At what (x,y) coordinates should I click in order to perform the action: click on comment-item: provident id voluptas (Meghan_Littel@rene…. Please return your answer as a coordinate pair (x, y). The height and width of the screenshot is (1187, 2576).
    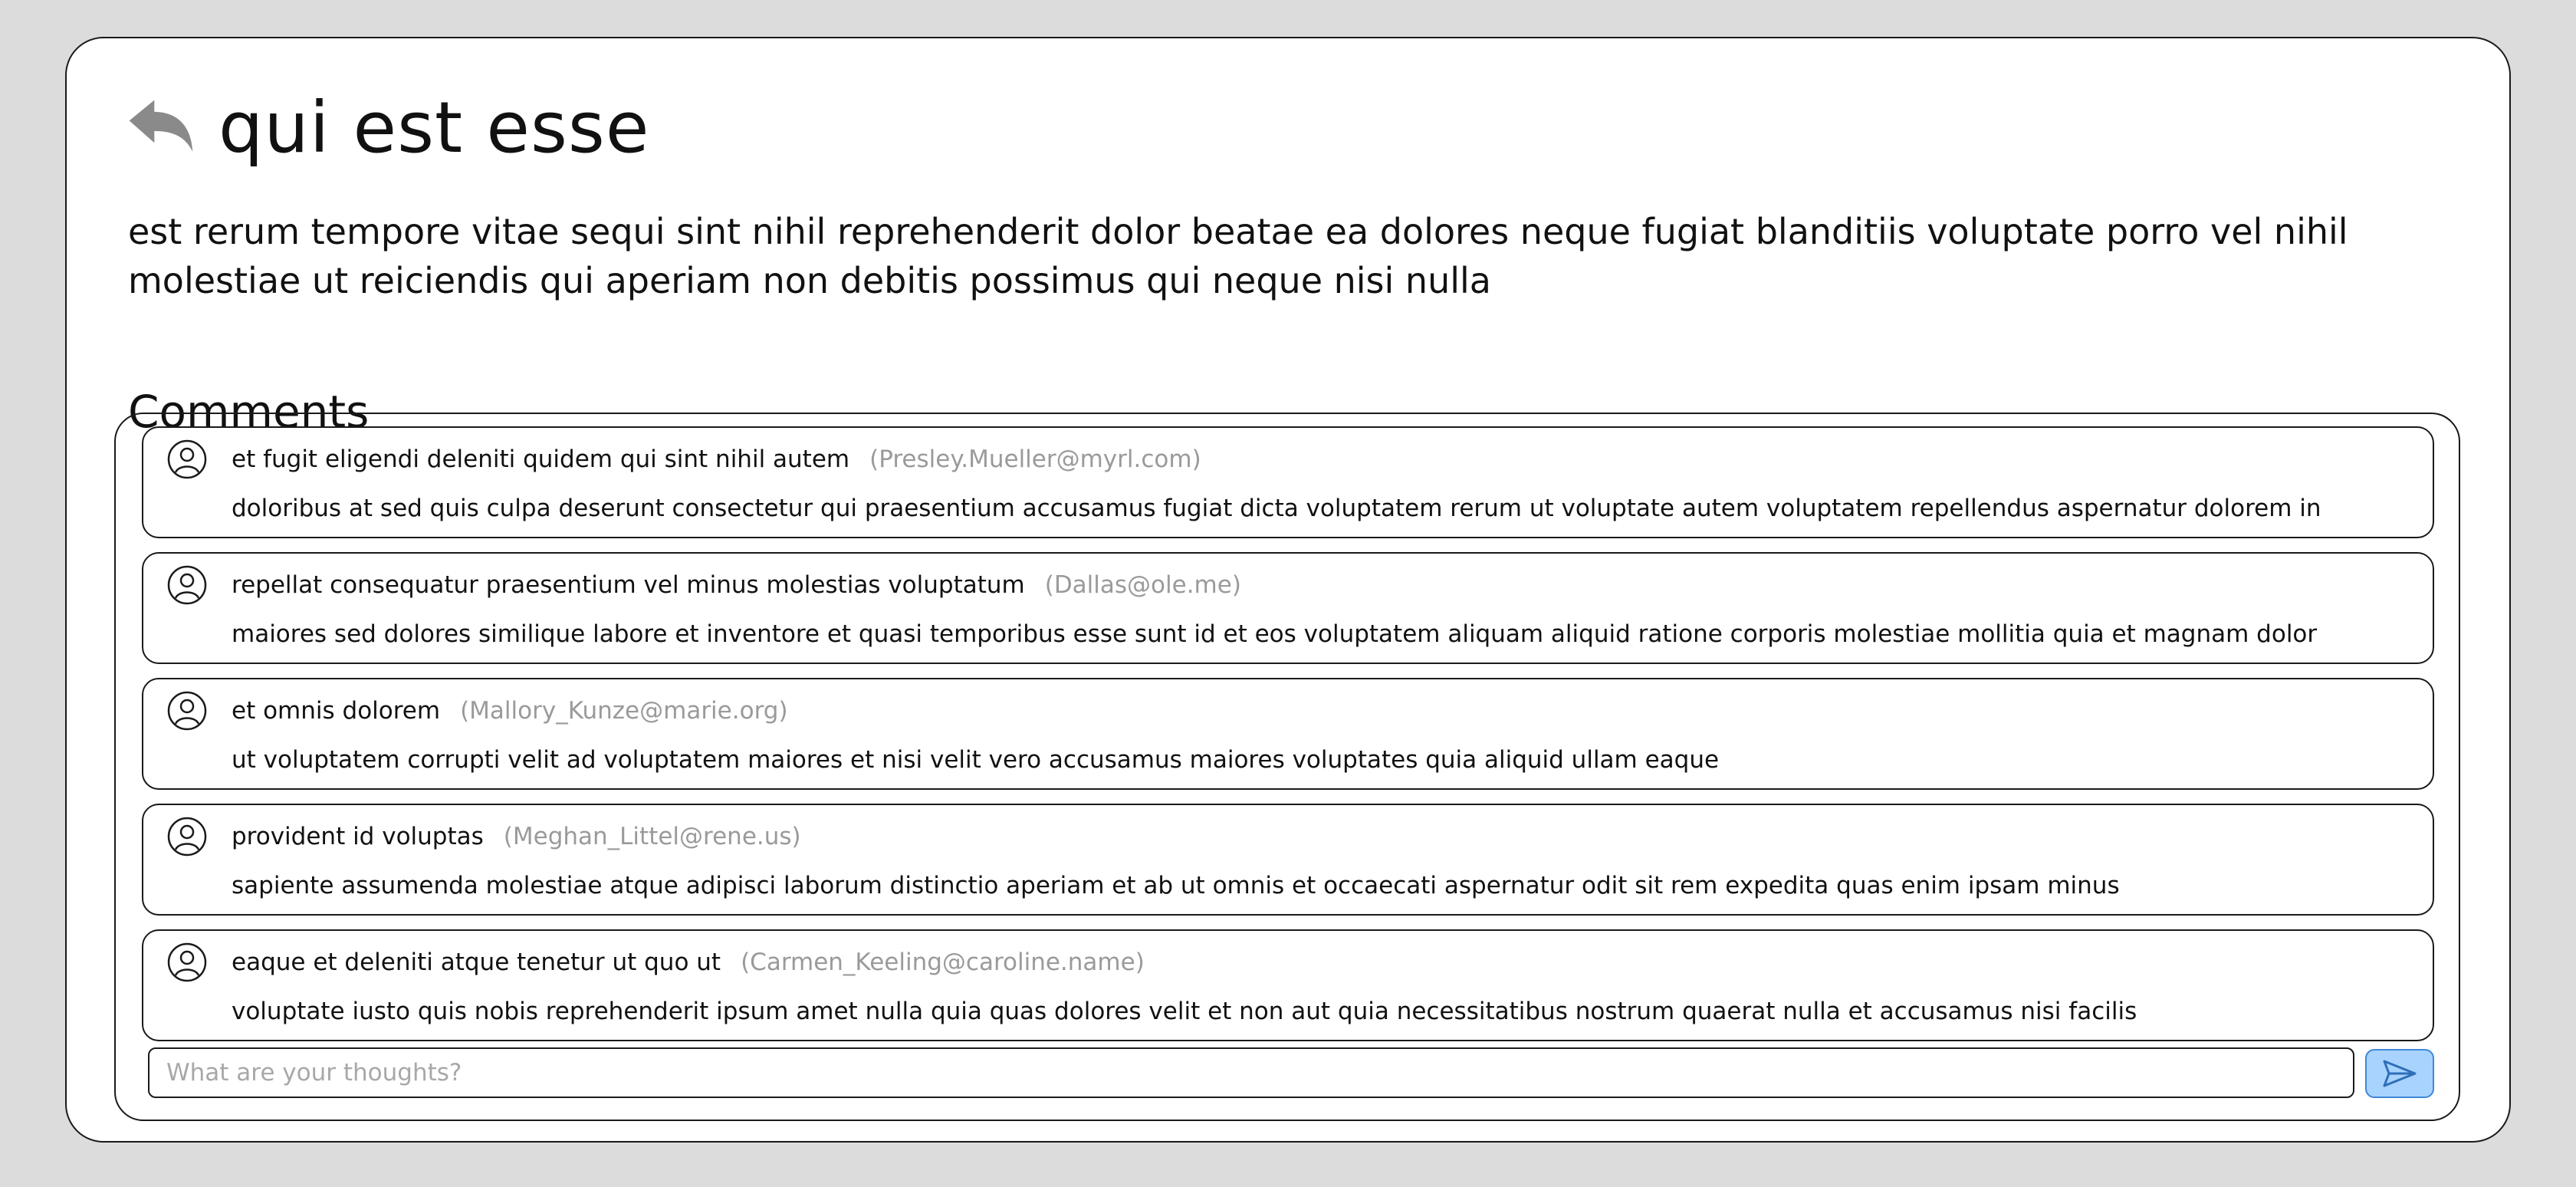
    Looking at the image, I should click on (1288, 860).